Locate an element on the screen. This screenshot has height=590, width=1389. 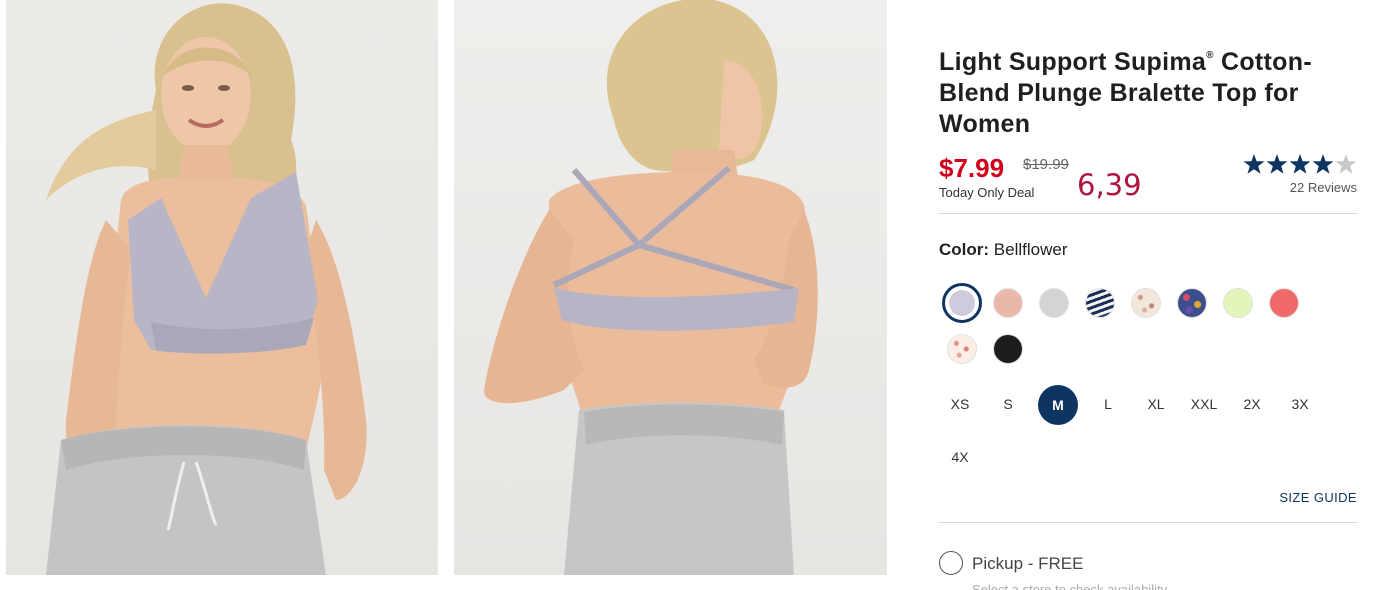
color-label-key: Color: is located at coordinates (964, 249).